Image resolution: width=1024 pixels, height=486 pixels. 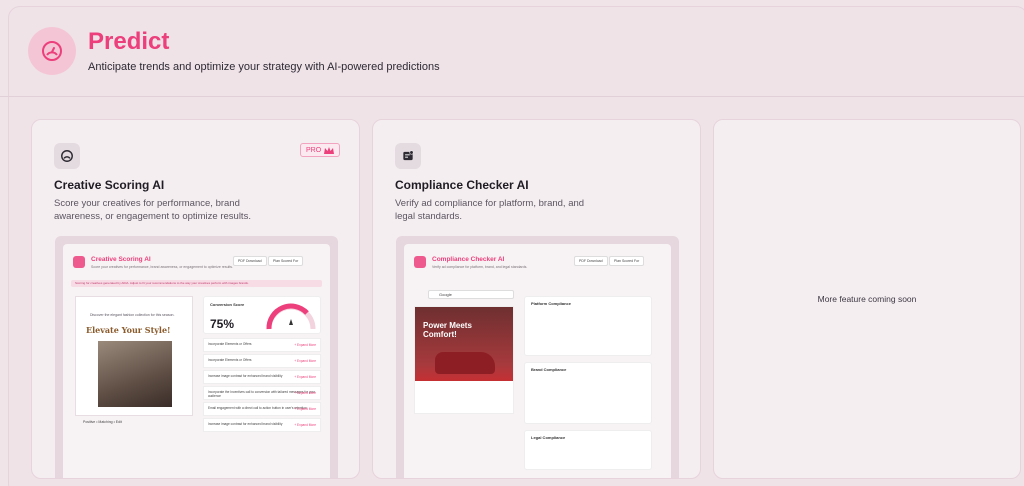 I want to click on ad-photo, so click(x=135, y=374).